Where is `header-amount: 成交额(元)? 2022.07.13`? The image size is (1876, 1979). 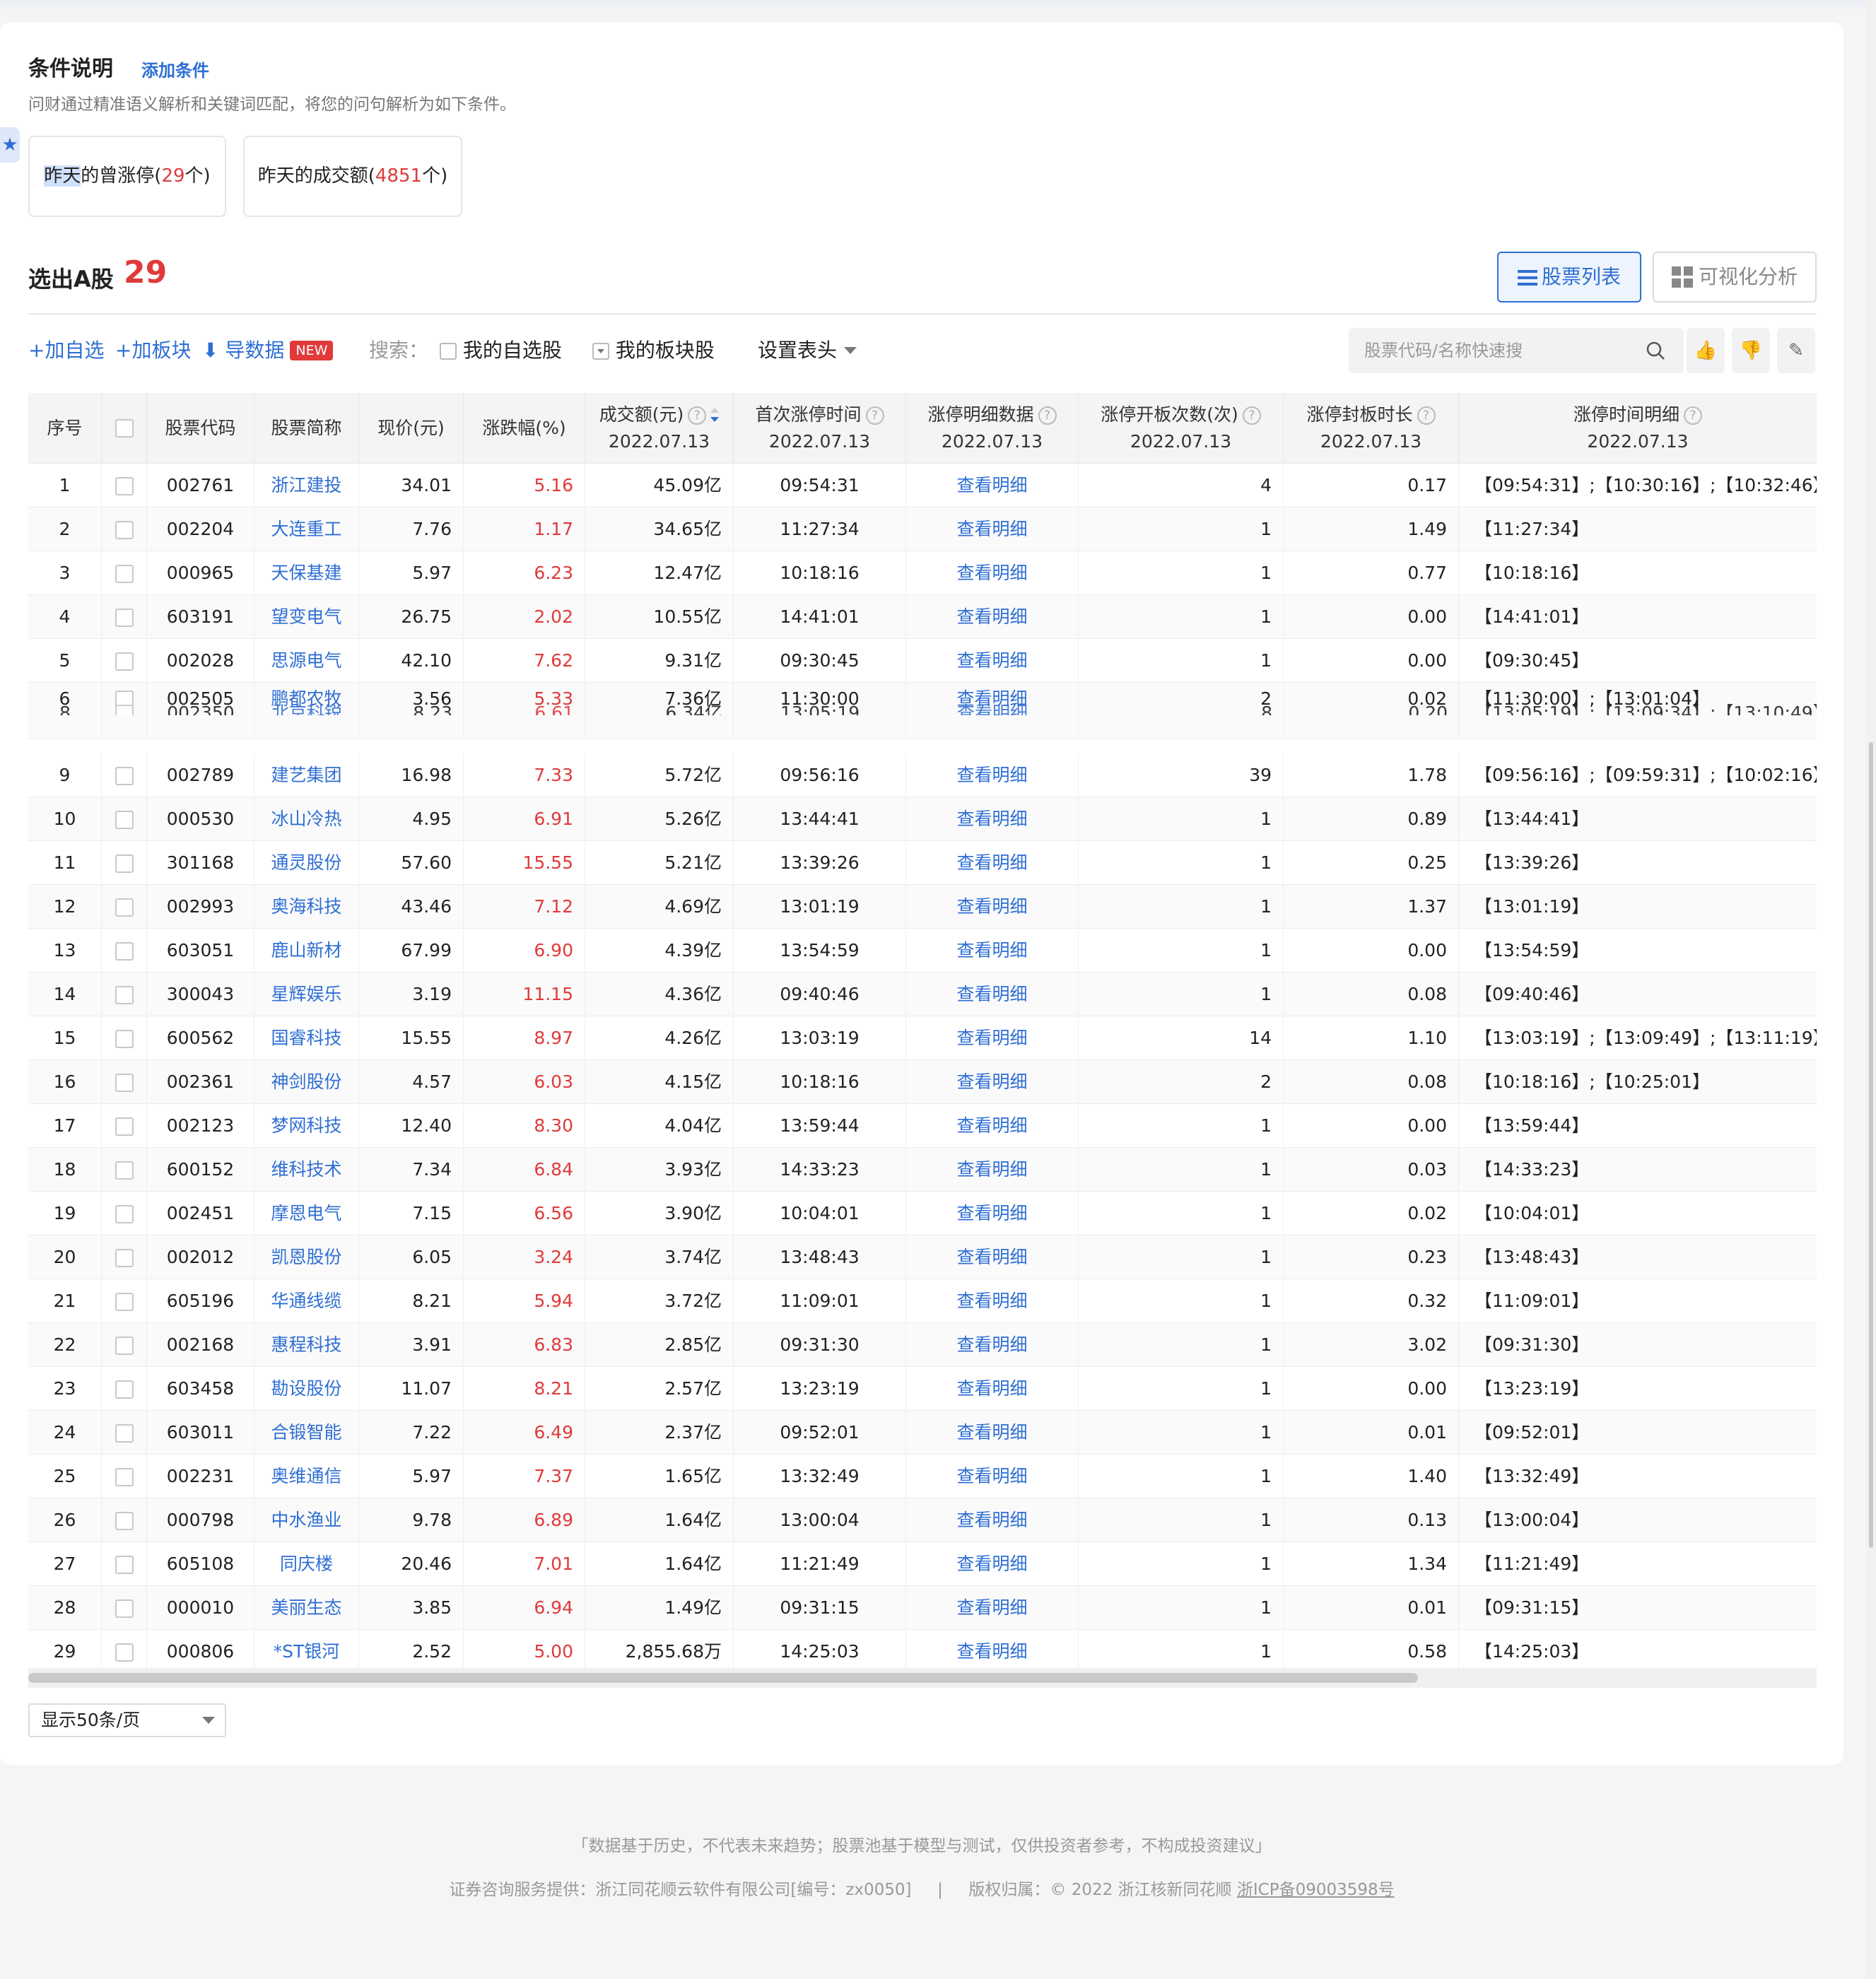 header-amount: 成交额(元)? 2022.07.13 is located at coordinates (659, 428).